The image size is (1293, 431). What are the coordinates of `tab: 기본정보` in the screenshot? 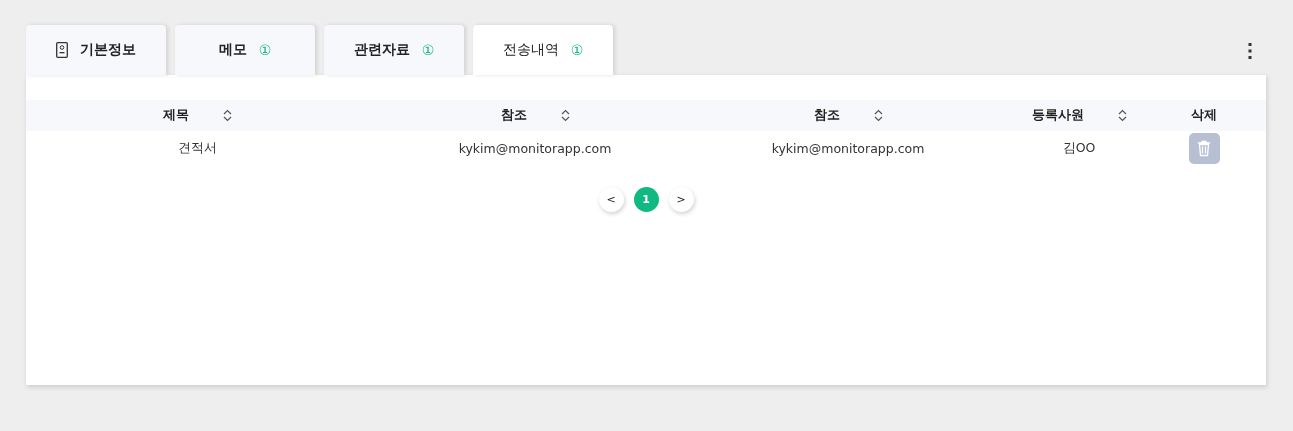 It's located at (96, 50).